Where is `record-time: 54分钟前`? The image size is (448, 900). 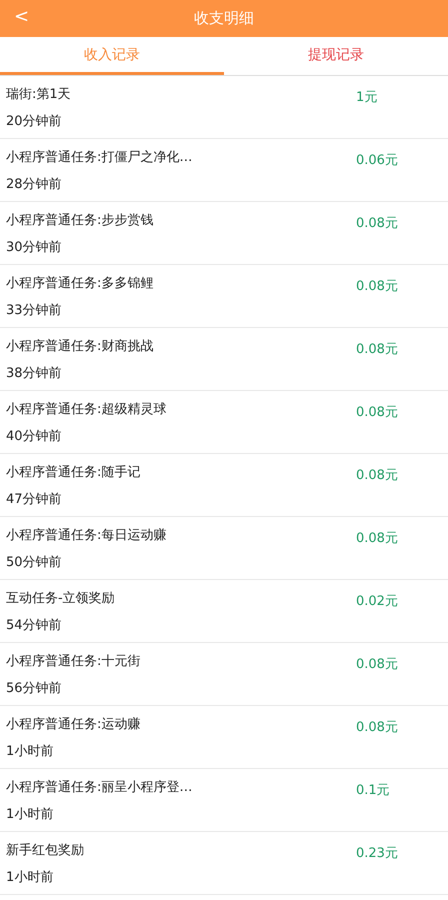 record-time: 54分钟前 is located at coordinates (34, 625).